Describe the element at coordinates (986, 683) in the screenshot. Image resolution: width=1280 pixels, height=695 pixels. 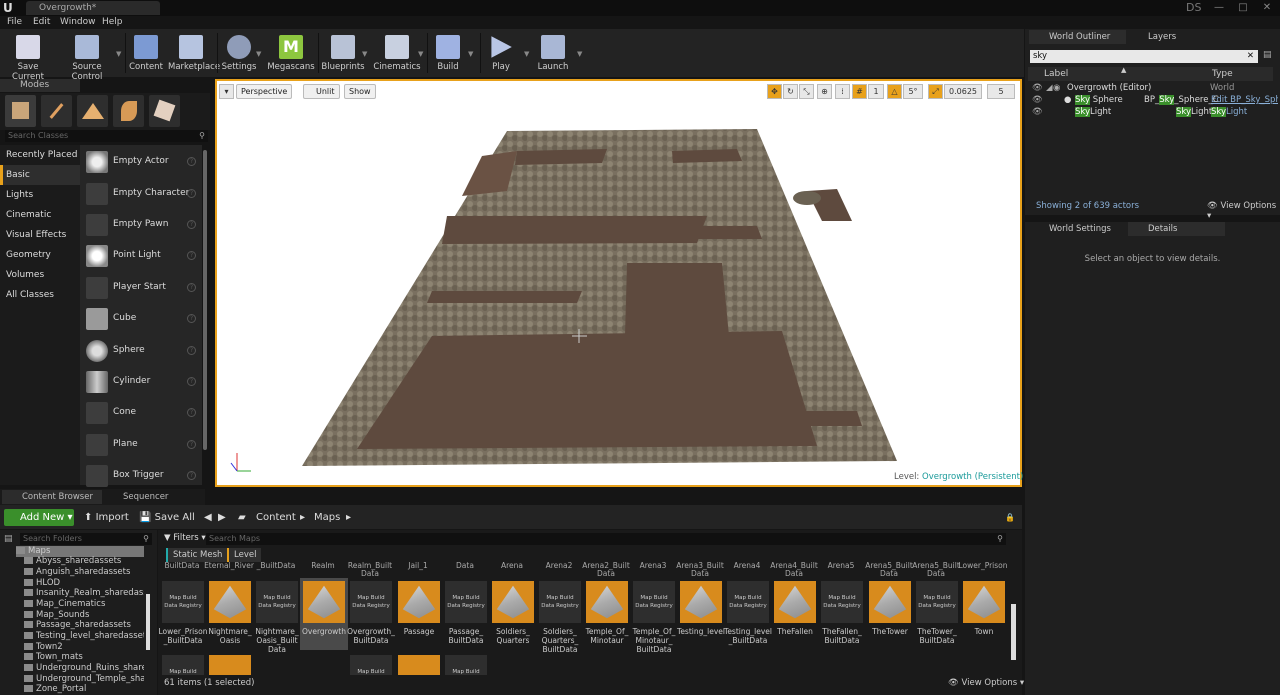
I see `content-view-options-button: 👁 View Options ▾` at that location.